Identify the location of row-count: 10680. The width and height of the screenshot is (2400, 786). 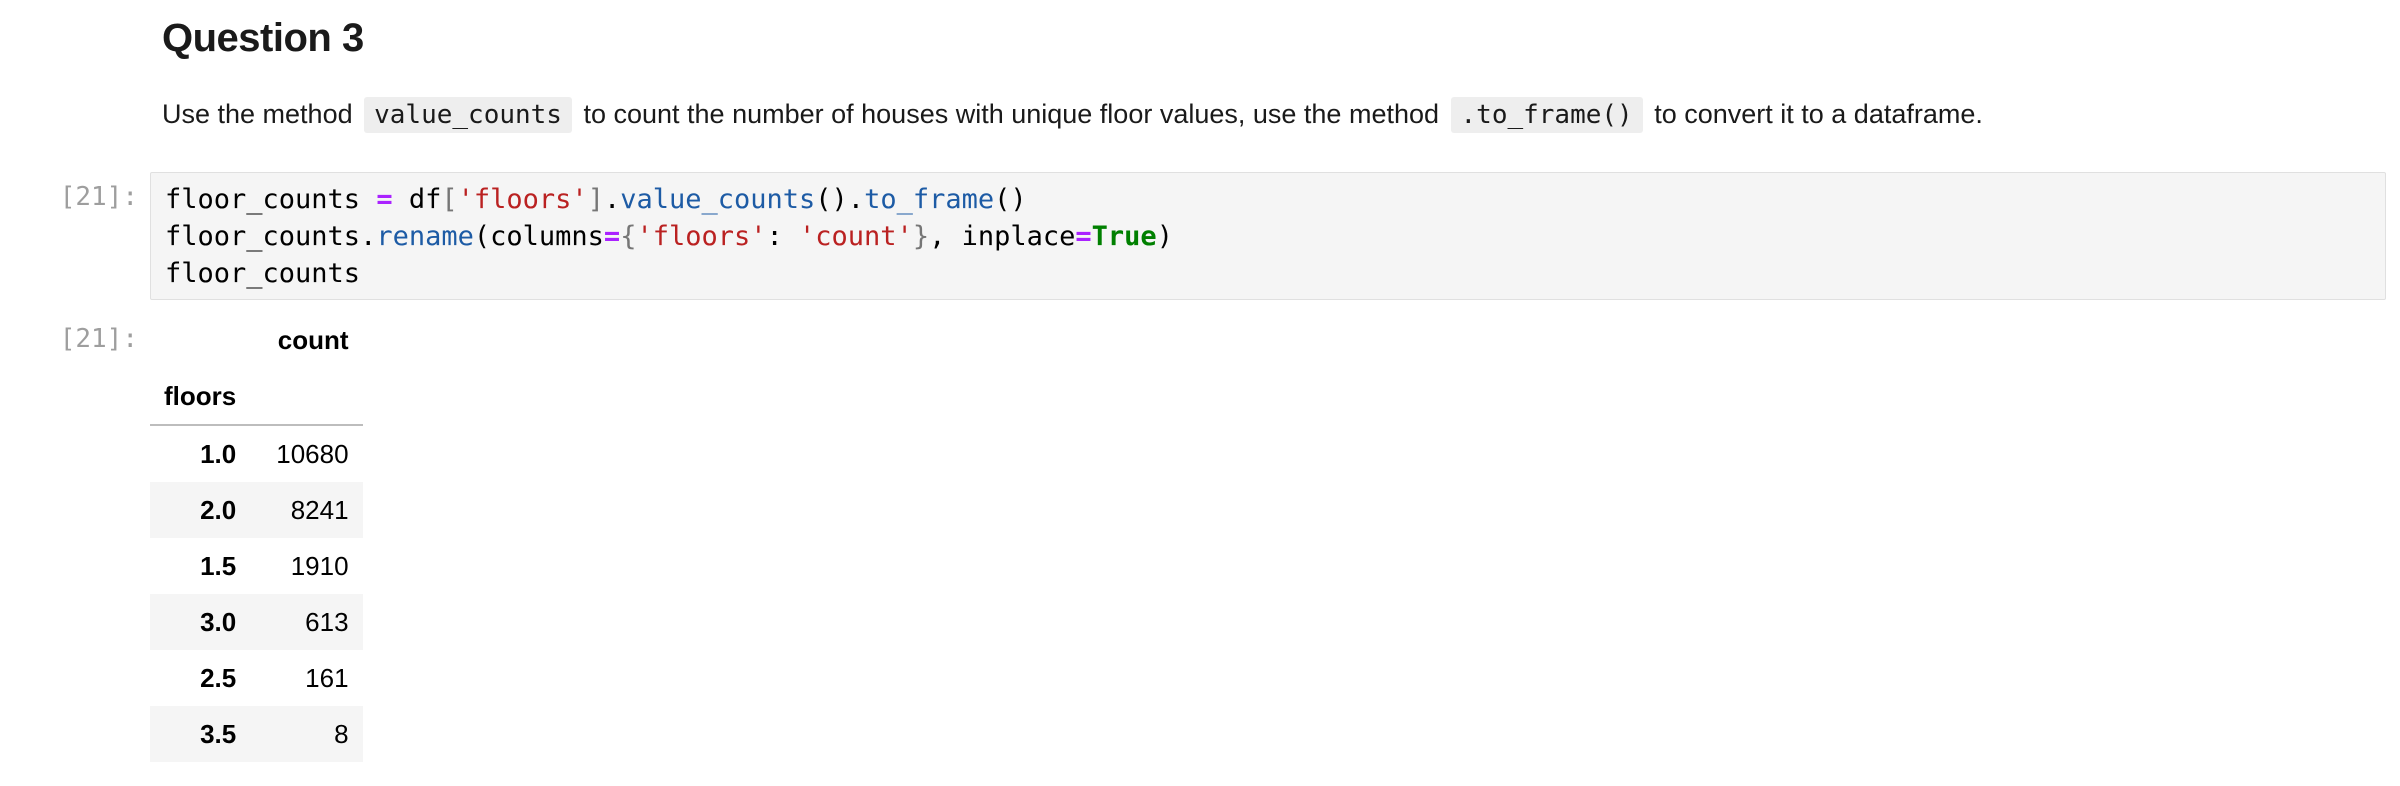
(312, 453).